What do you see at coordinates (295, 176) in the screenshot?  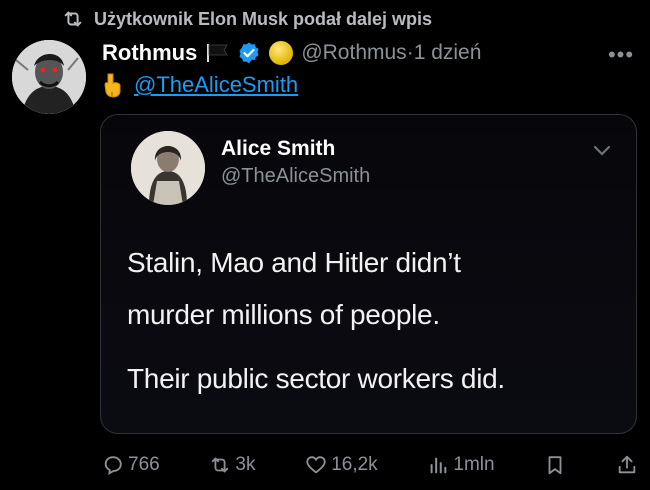 I see `quoted-author-handle: @TheAliceSmith` at bounding box center [295, 176].